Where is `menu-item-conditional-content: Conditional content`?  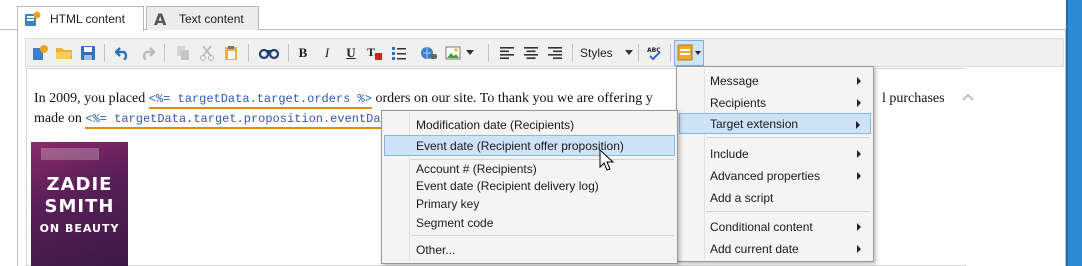 menu-item-conditional-content: Conditional content is located at coordinates (775, 226).